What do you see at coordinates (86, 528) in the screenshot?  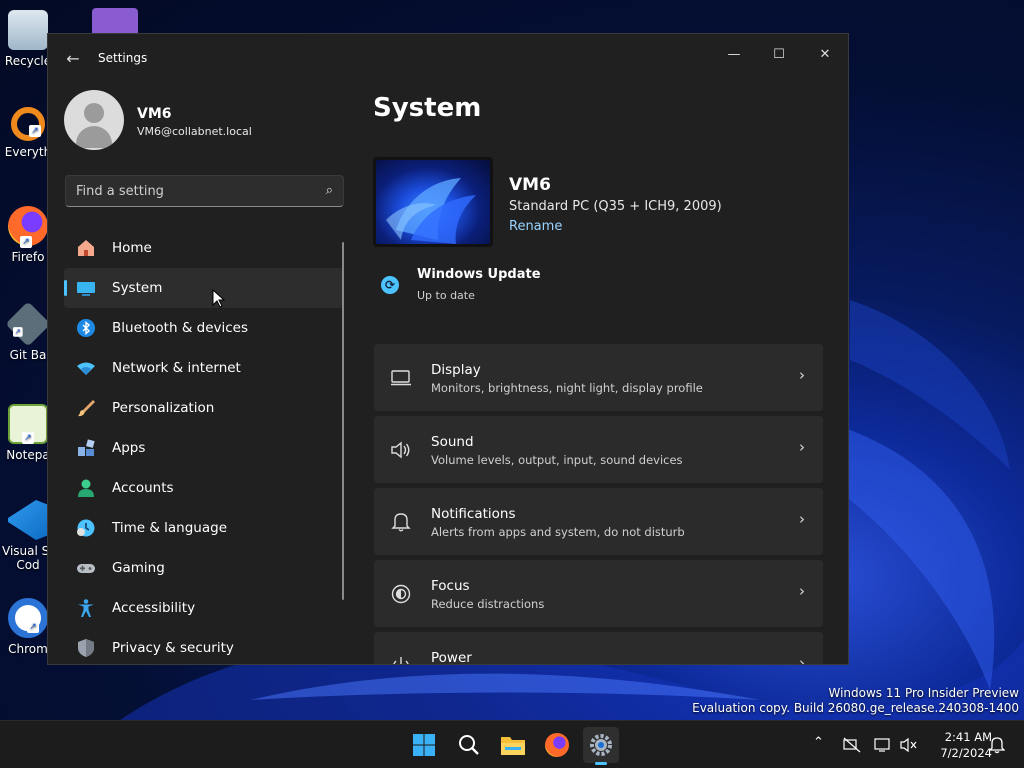 I see `clock-globe-icon` at bounding box center [86, 528].